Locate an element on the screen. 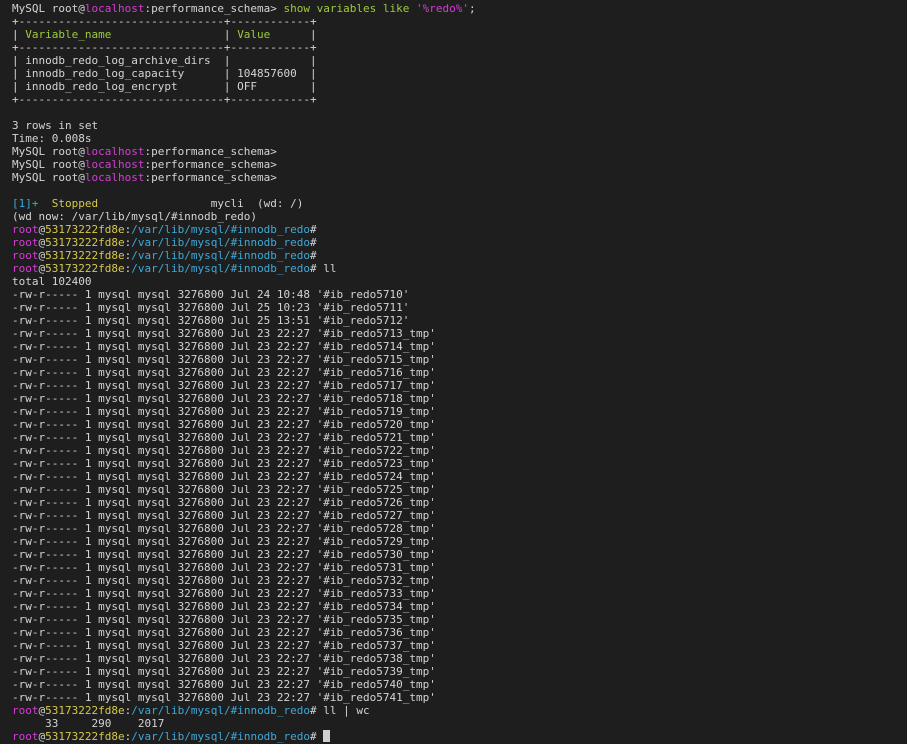 The image size is (907, 744). terminal-text: [1]+ is located at coordinates (32, 203).